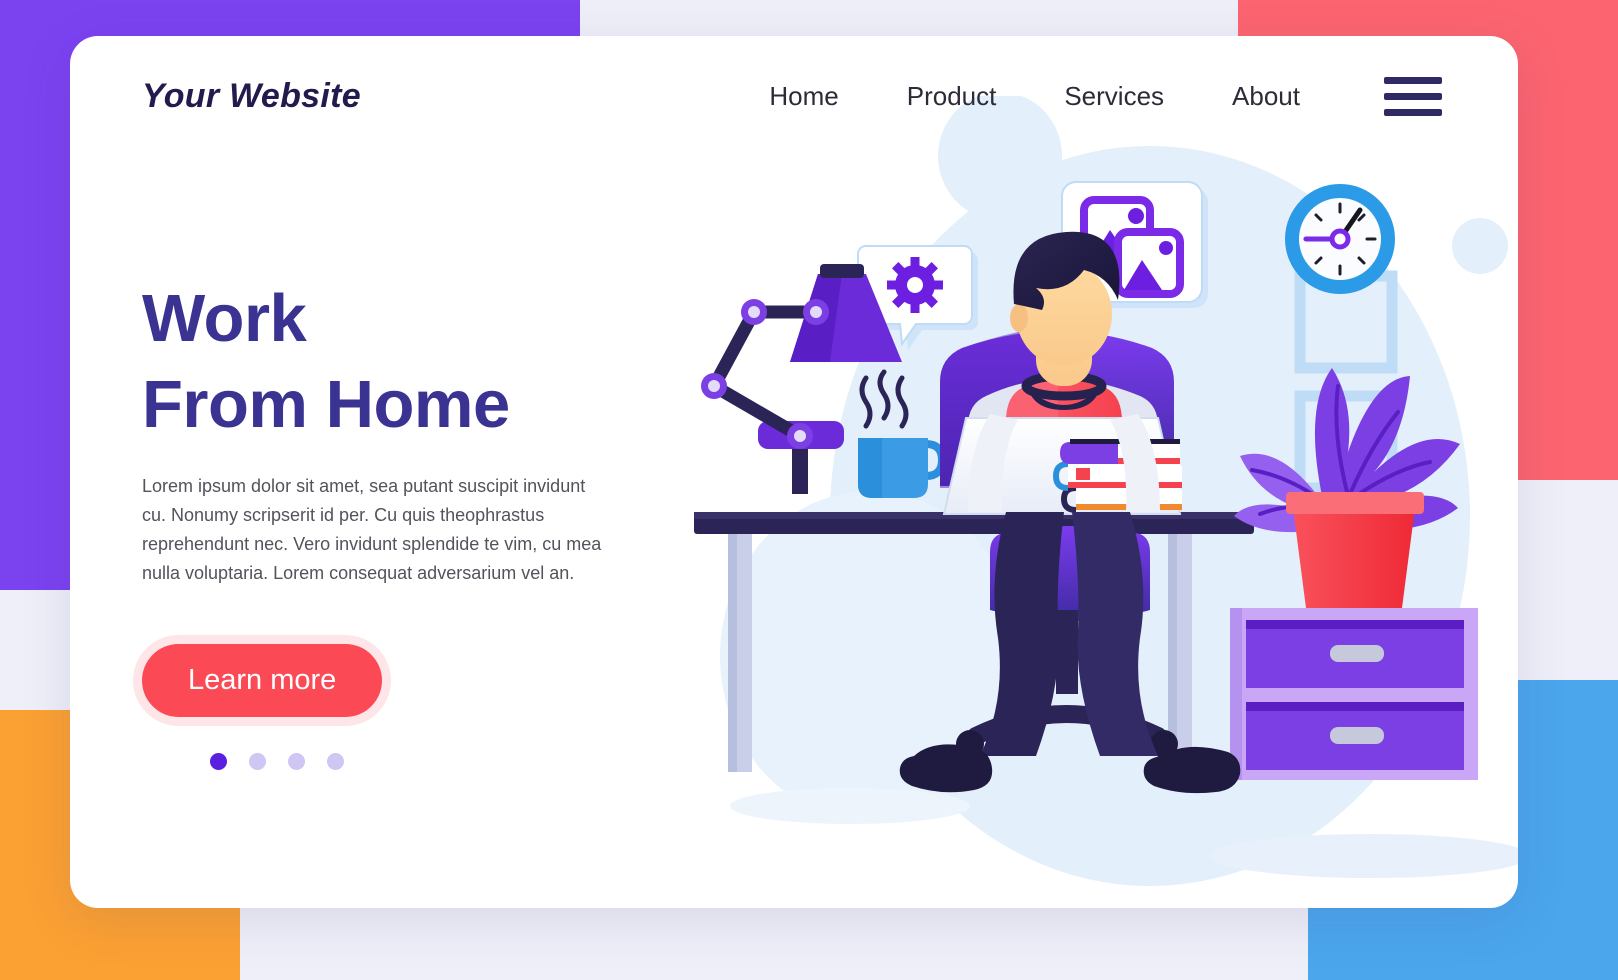  What do you see at coordinates (251, 96) in the screenshot?
I see `site-logo: Your Website` at bounding box center [251, 96].